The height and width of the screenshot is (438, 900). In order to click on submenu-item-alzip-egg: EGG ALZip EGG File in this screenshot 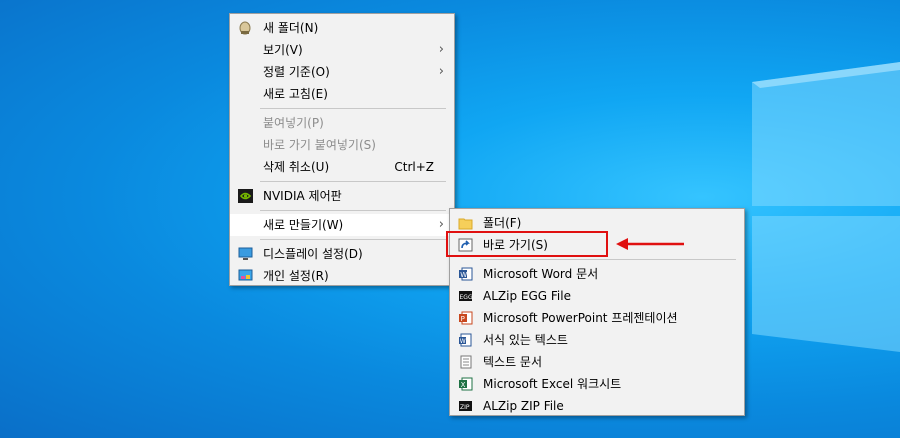, I will do `click(597, 296)`.